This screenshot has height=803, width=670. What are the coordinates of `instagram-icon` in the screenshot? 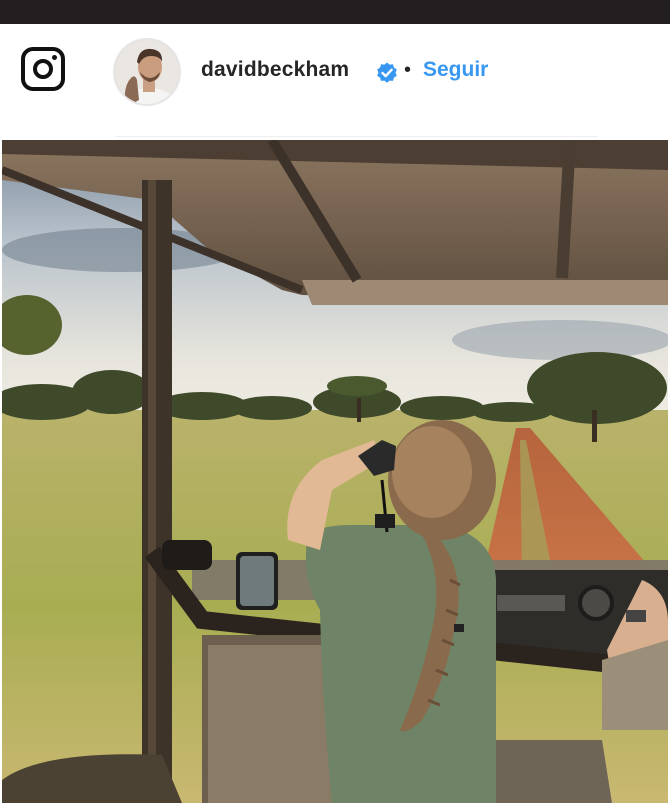 It's located at (43, 69).